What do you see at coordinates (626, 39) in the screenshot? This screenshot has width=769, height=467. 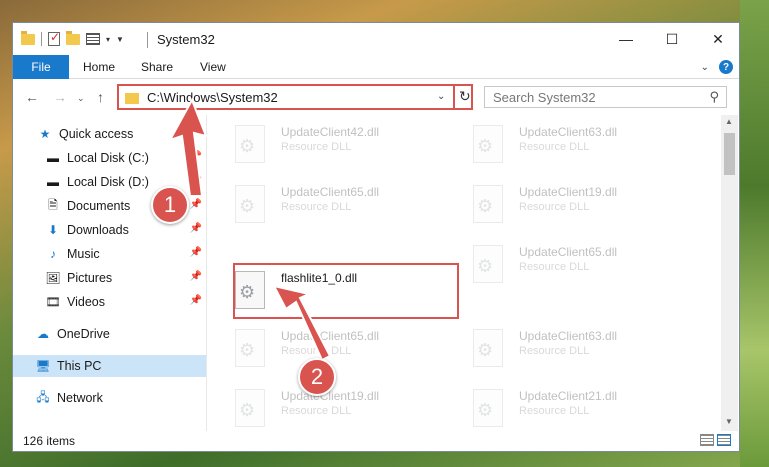 I see `minimize-button: —` at bounding box center [626, 39].